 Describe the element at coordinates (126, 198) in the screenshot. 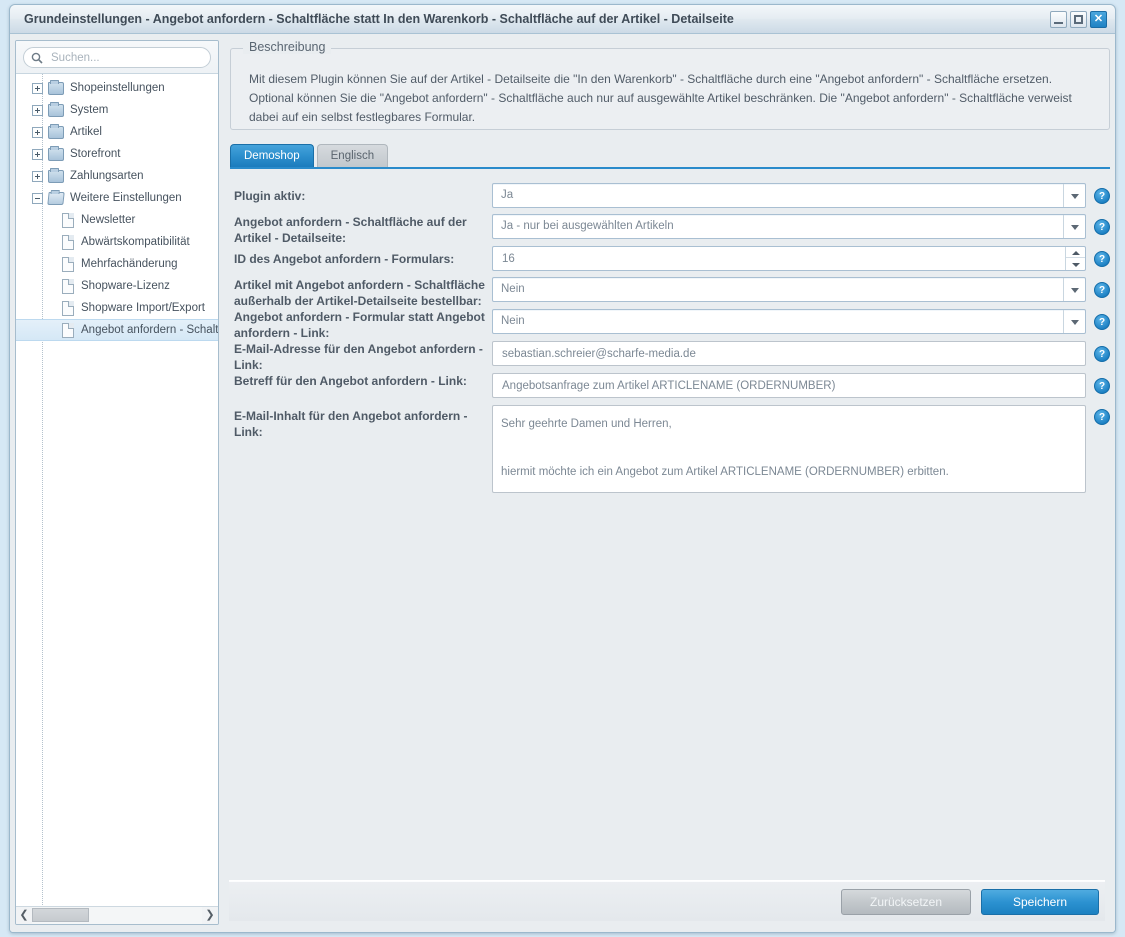

I see `tree-item-label: Weitere Einstellungen` at that location.